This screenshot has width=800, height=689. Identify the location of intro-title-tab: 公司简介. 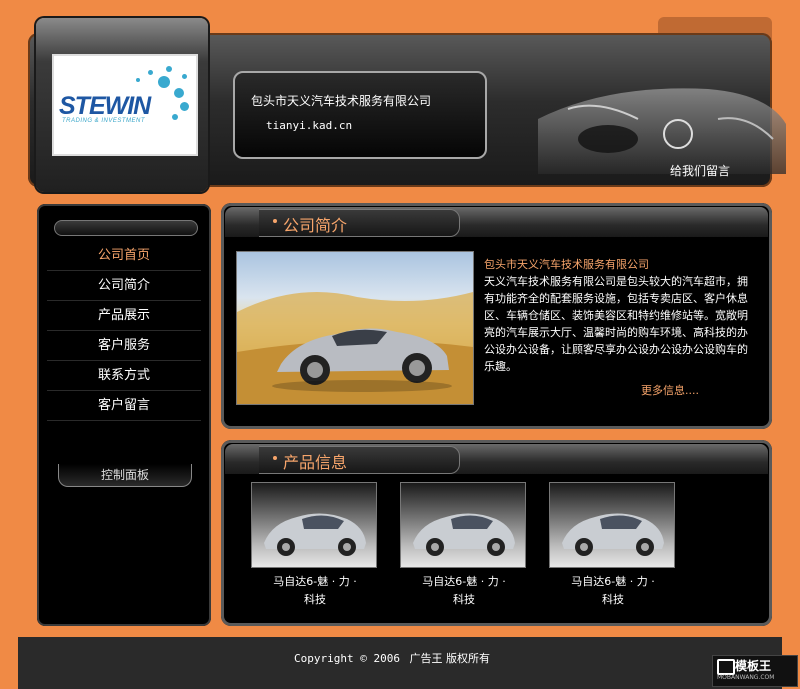
(359, 223).